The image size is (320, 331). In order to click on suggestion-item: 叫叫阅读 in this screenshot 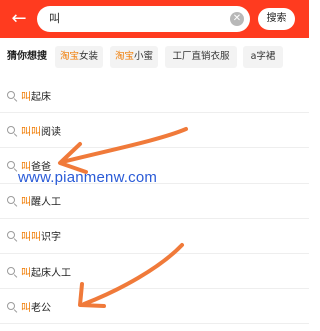, I will do `click(154, 131)`.